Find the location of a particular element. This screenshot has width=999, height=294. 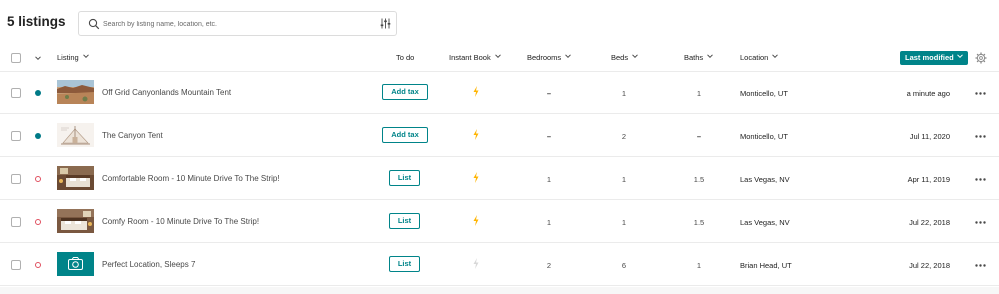

listing-count: 5 listings is located at coordinates (36, 21).